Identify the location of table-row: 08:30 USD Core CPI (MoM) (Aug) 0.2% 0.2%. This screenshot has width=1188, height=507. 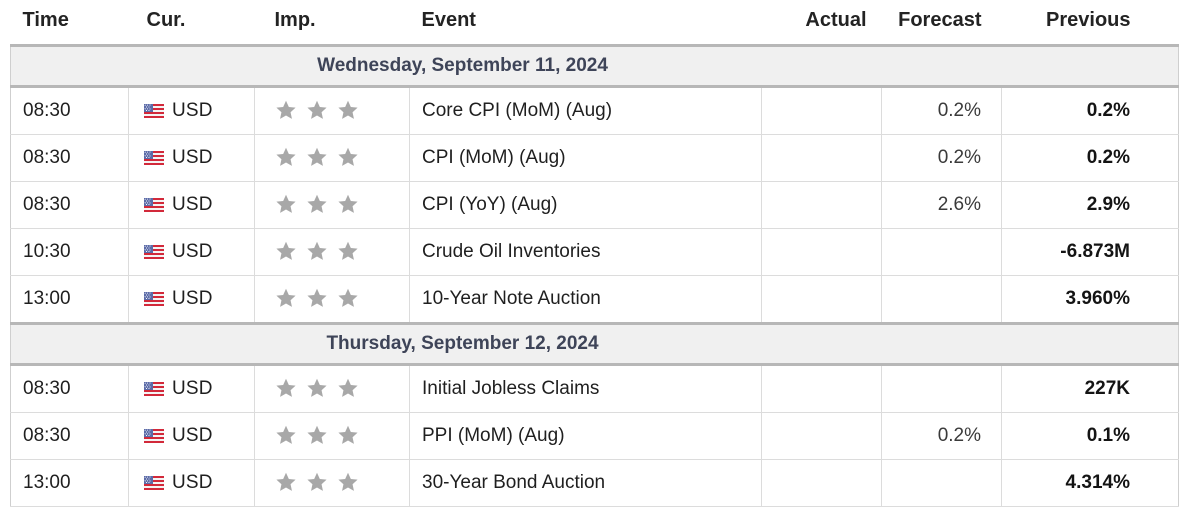
(594, 110).